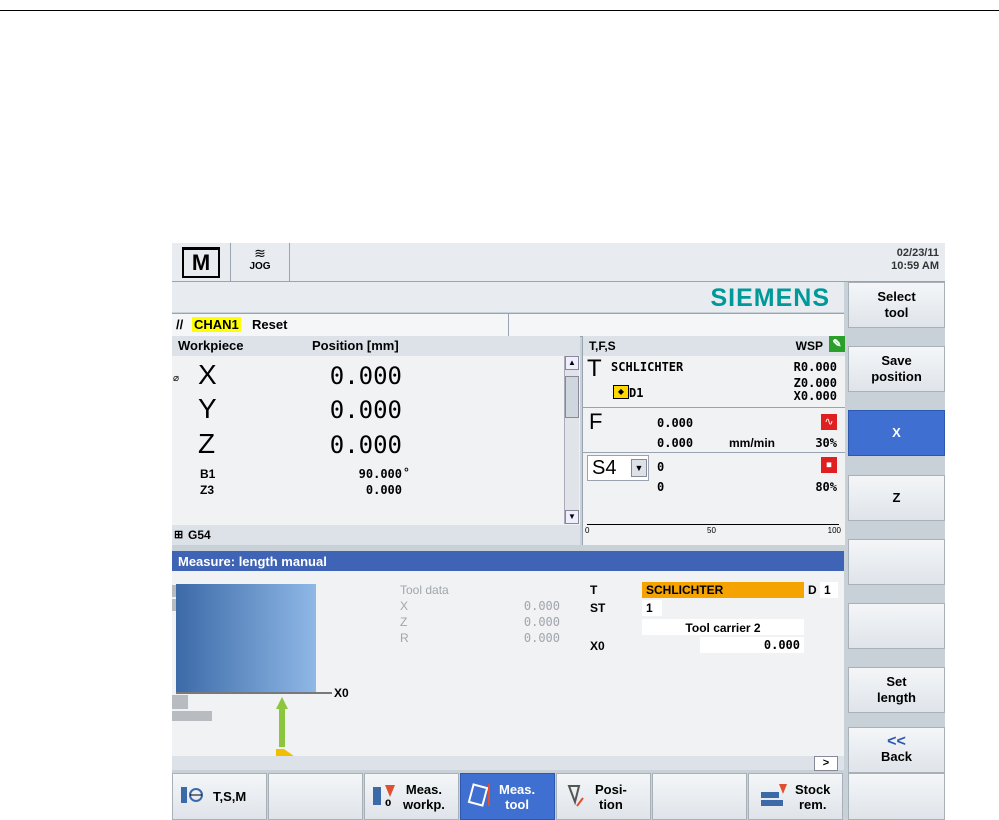  I want to click on softkey-back-label: Back, so click(896, 756).